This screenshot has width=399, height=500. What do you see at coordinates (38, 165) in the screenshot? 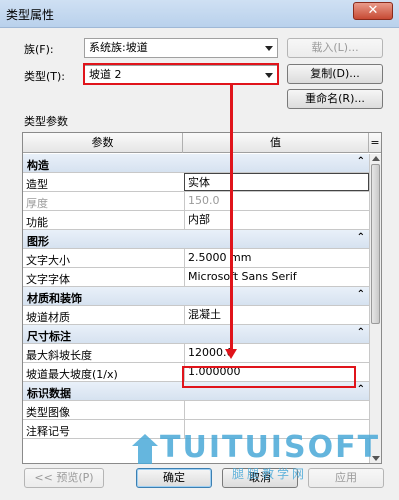
I see `group-name: 构造` at bounding box center [38, 165].